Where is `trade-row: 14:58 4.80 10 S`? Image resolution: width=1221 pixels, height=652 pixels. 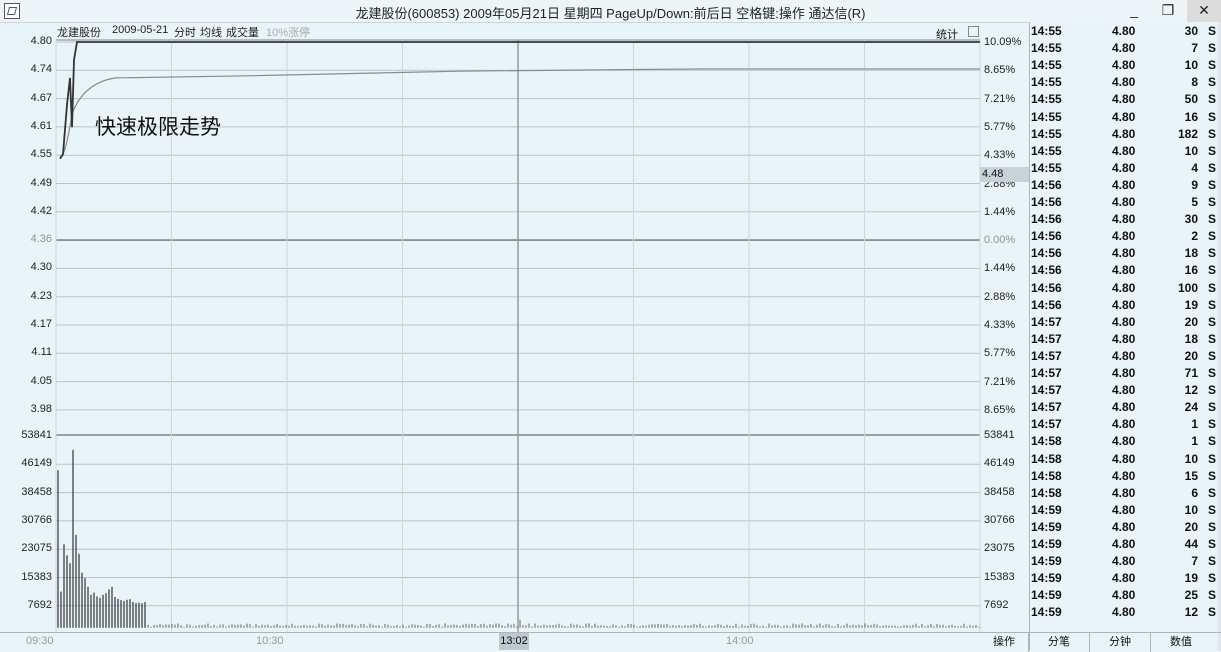 trade-row: 14:58 4.80 10 S is located at coordinates (1125, 459).